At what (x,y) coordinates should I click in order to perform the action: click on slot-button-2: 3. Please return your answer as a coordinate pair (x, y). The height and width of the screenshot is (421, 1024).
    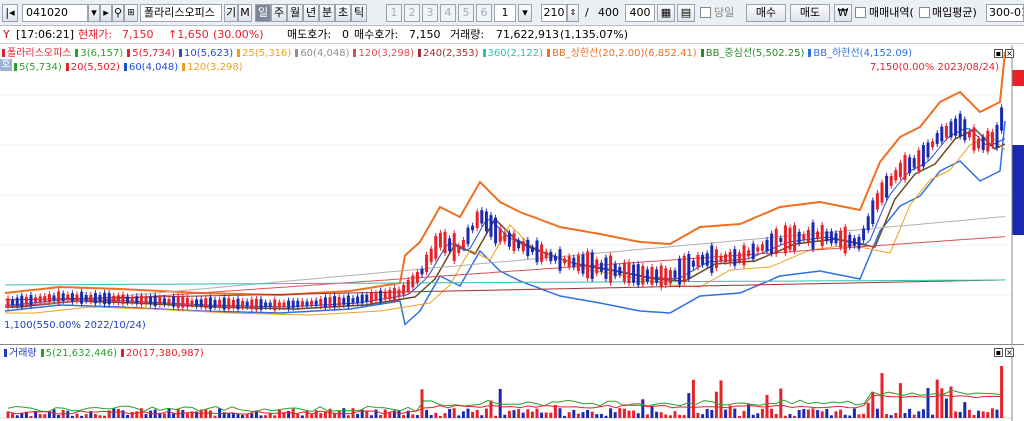
    Looking at the image, I should click on (430, 13).